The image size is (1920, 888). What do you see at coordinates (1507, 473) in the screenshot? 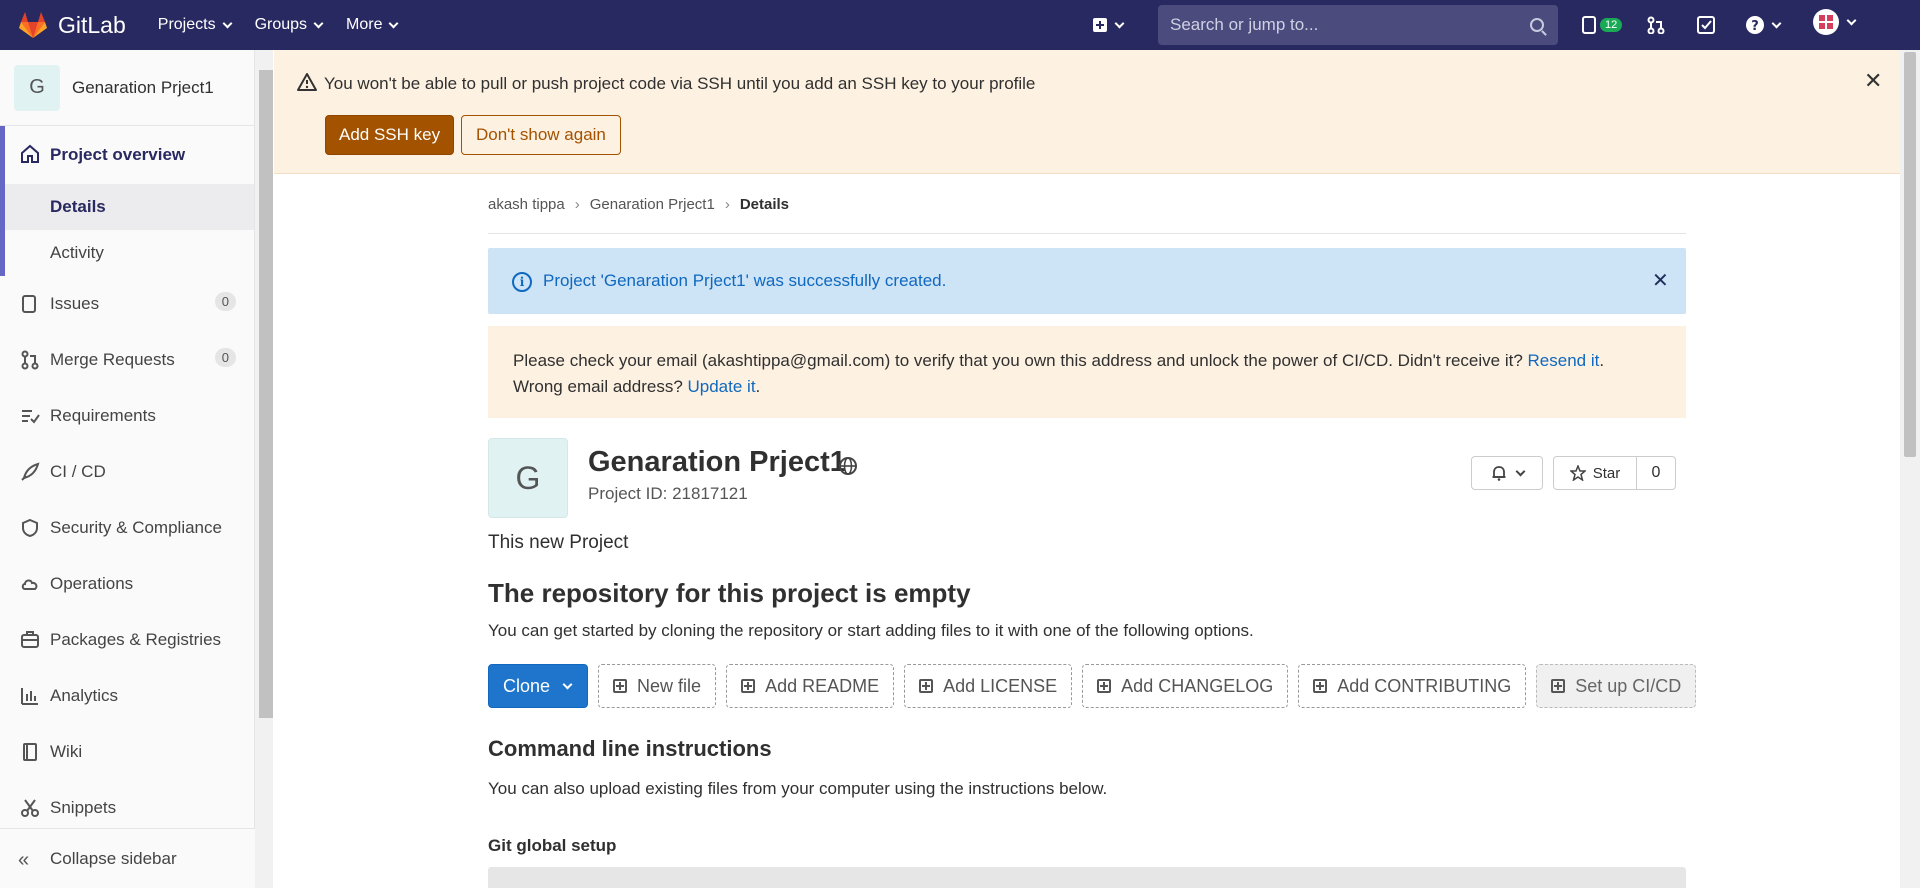
I see `notification-dropdown-button` at bounding box center [1507, 473].